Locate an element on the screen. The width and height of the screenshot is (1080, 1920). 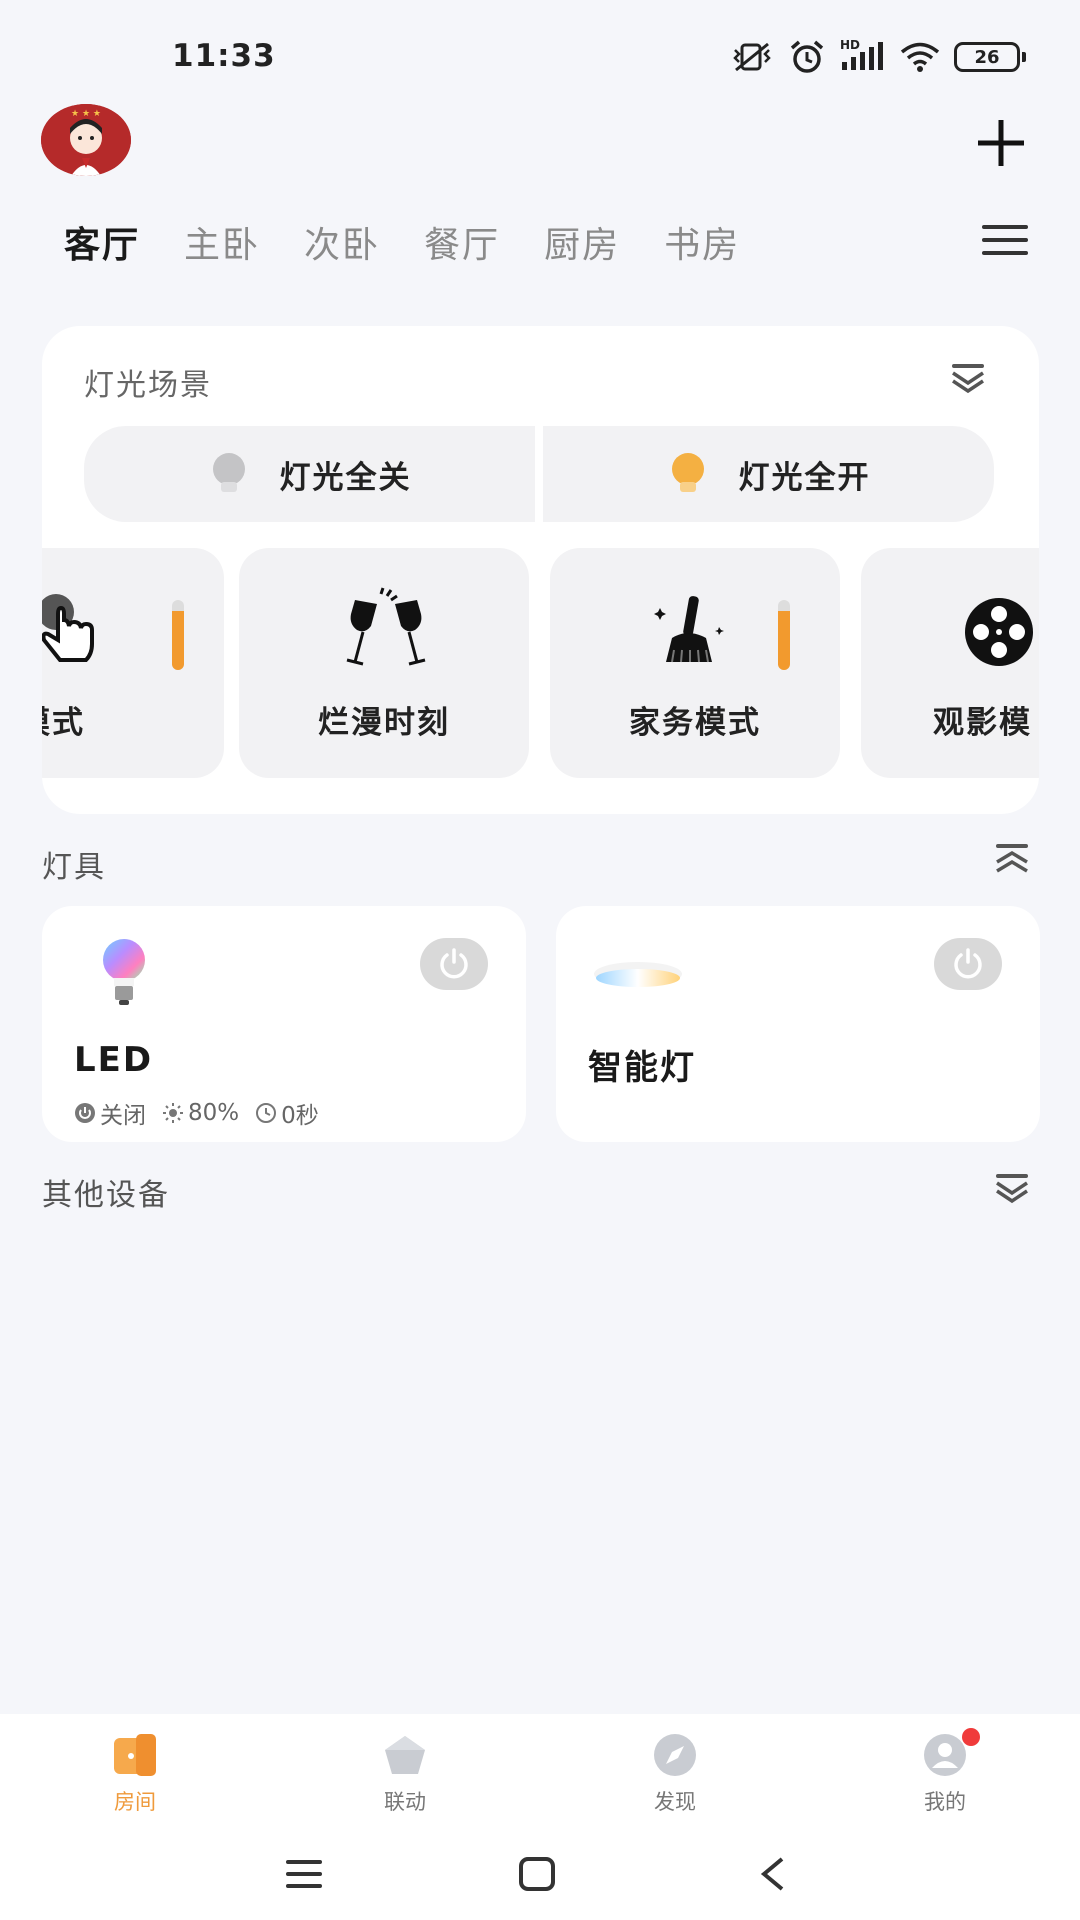
tab-dining-room: 餐厅 is located at coordinates (462, 242).